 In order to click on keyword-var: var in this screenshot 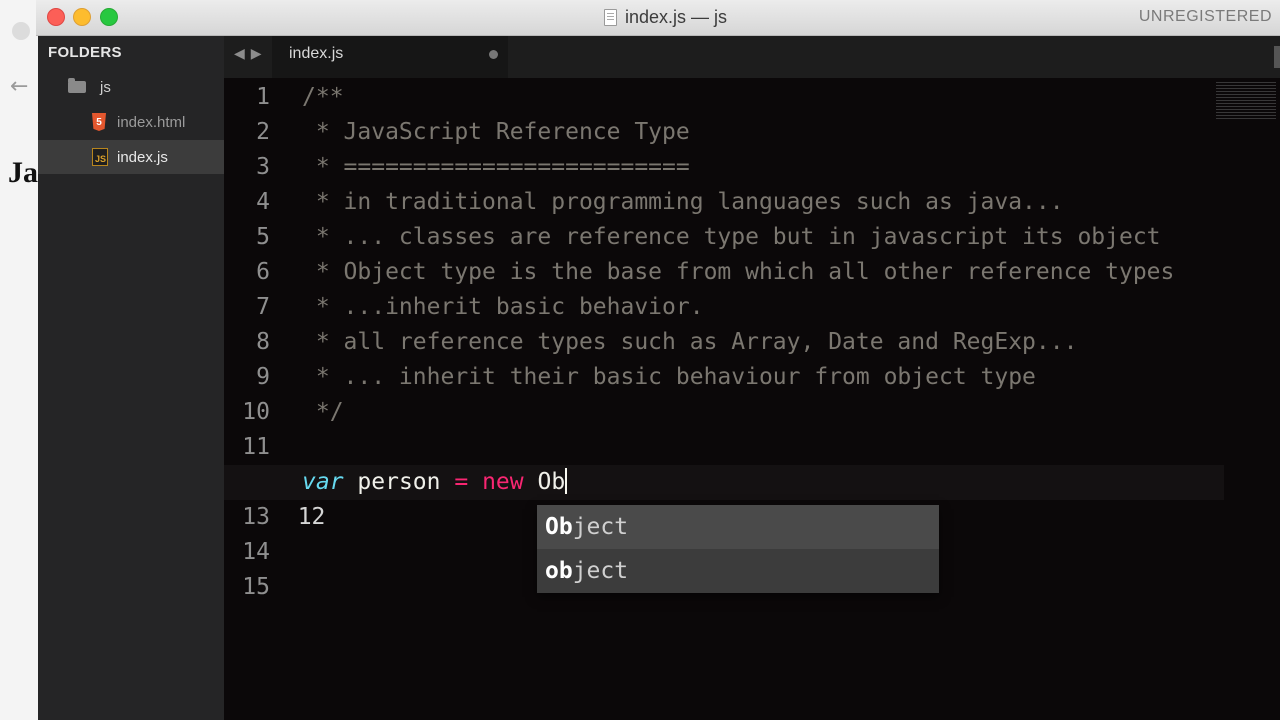, I will do `click(323, 482)`.